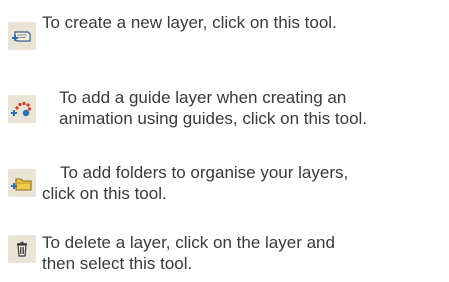  What do you see at coordinates (104, 193) in the screenshot?
I see `description-line: click on this tool.` at bounding box center [104, 193].